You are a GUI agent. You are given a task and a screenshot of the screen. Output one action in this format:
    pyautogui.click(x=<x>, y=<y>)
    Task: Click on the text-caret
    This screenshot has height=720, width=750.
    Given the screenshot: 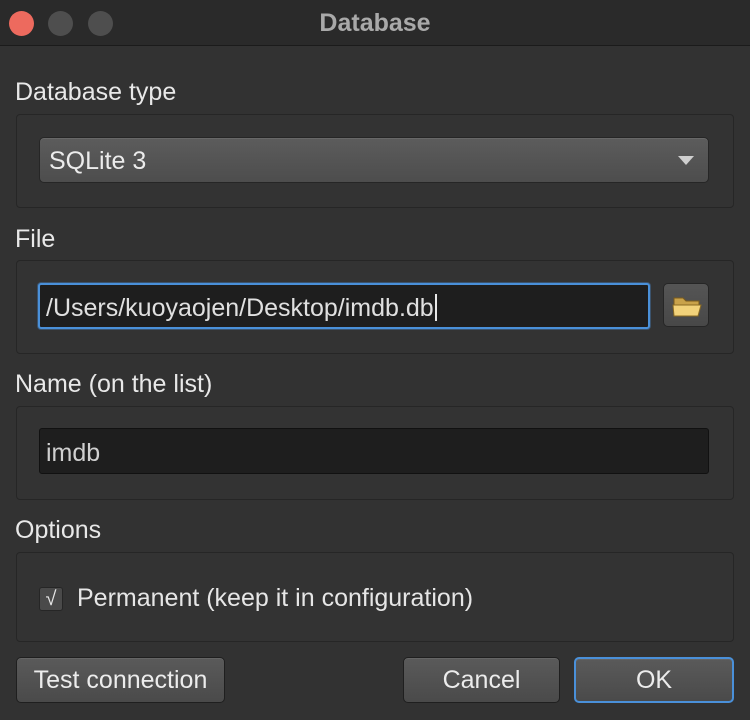 What is the action you would take?
    pyautogui.click(x=435, y=307)
    